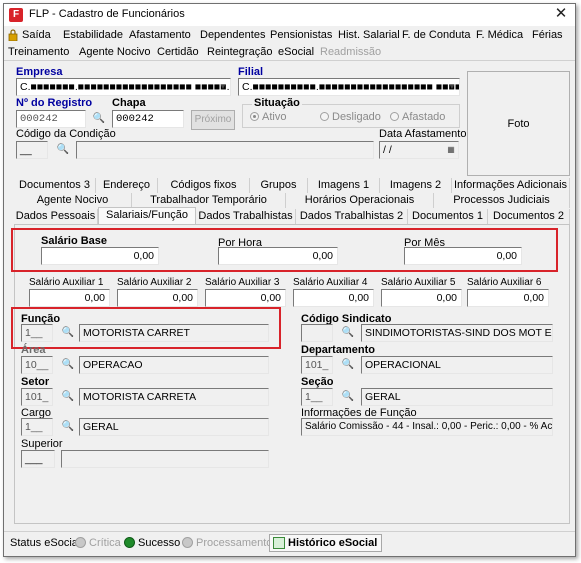  I want to click on tab-dados-trabalhistas: Dados Trabalhistas, so click(246, 216).